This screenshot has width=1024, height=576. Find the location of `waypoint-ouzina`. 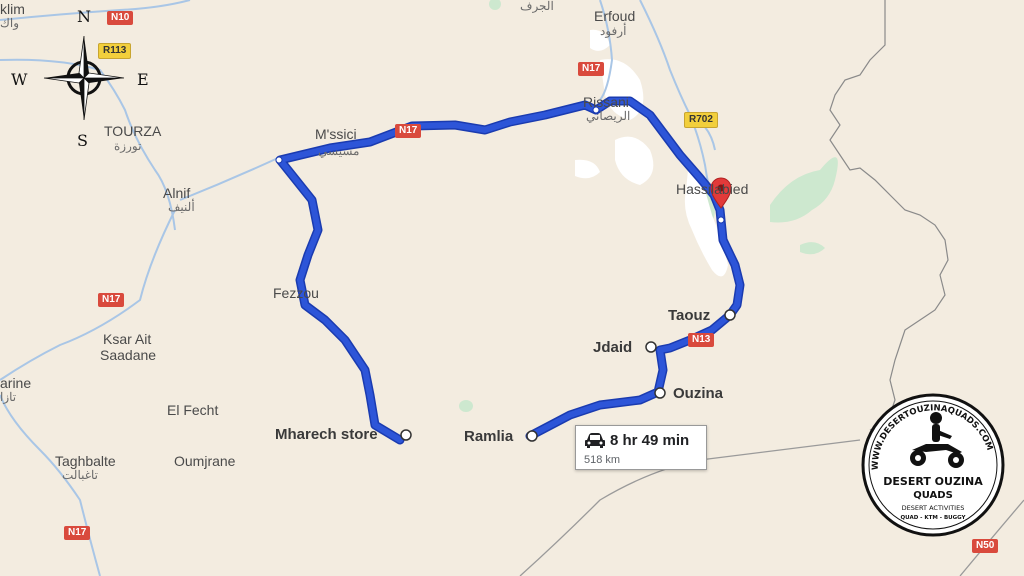

waypoint-ouzina is located at coordinates (660, 393).